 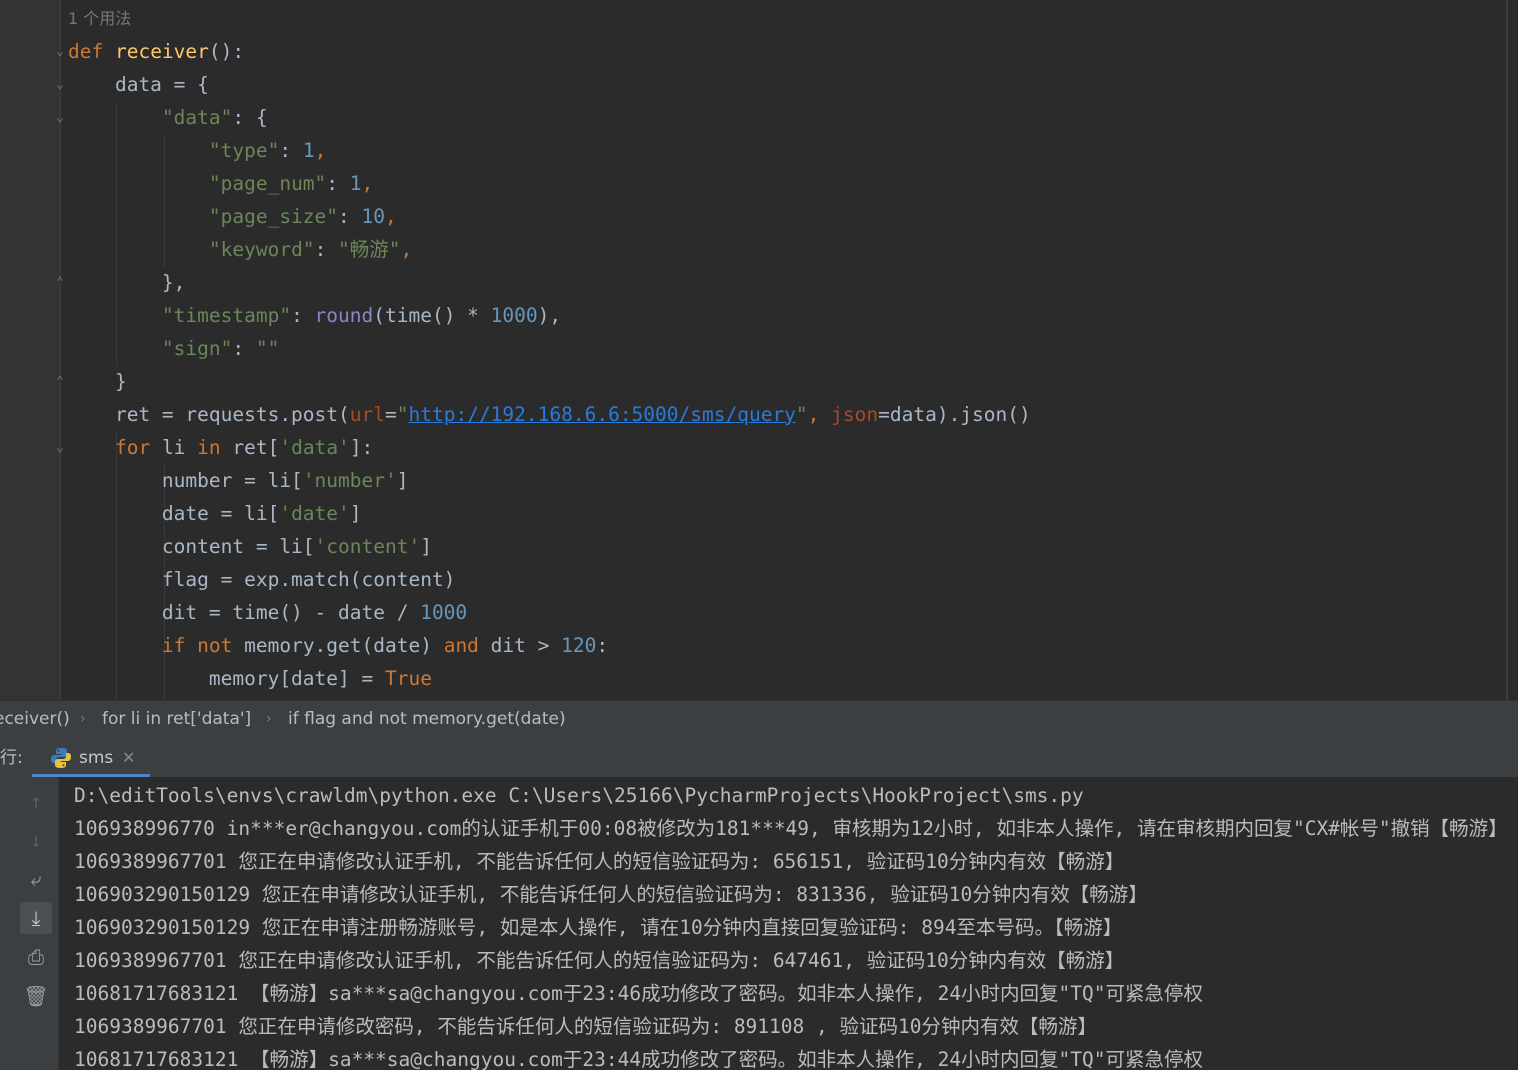 What do you see at coordinates (314, 447) in the screenshot?
I see `code-token: 'data'` at bounding box center [314, 447].